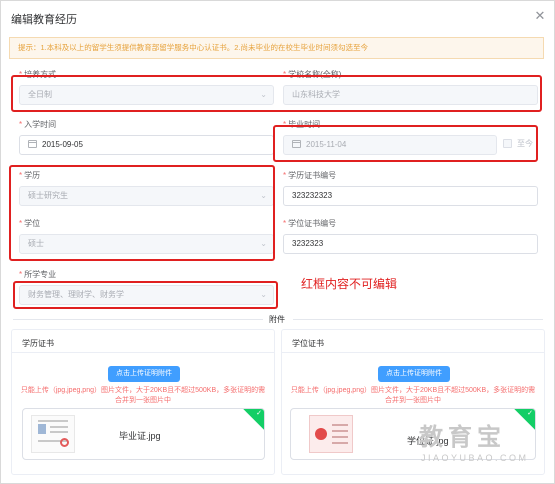 The height and width of the screenshot is (484, 555). I want to click on divider-line-left, so click(138, 319).